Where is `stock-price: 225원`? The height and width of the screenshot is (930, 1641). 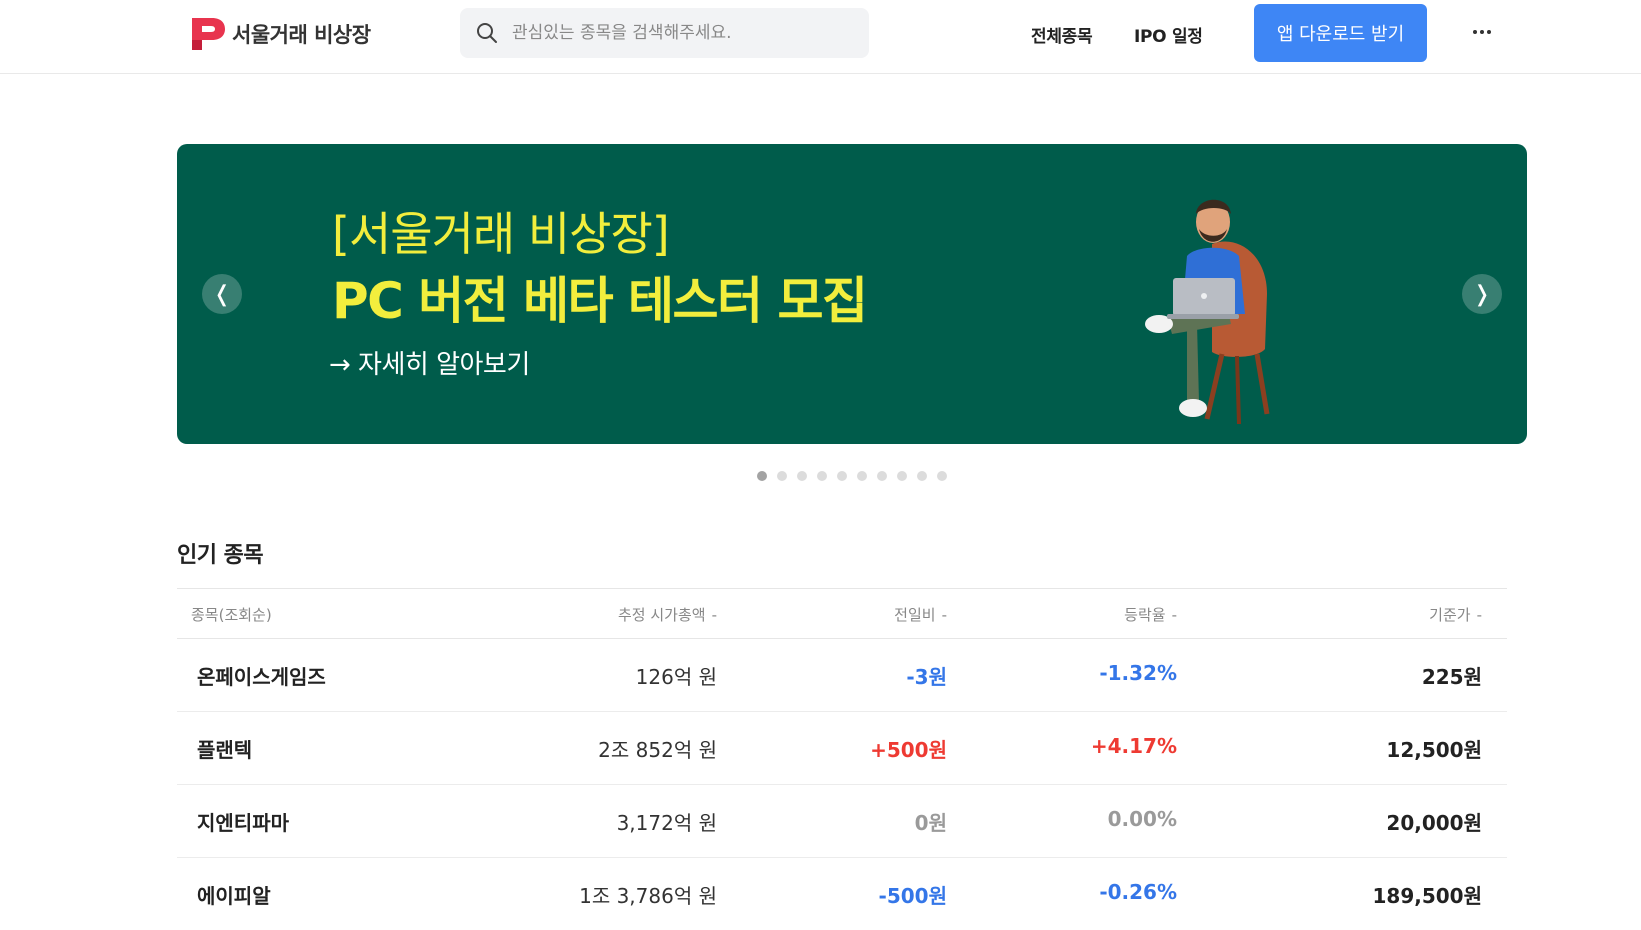 stock-price: 225원 is located at coordinates (1451, 677).